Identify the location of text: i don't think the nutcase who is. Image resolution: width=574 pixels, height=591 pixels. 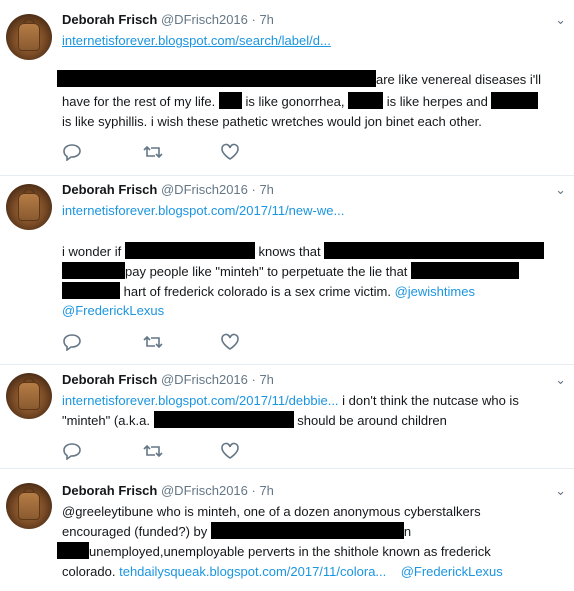
(428, 400).